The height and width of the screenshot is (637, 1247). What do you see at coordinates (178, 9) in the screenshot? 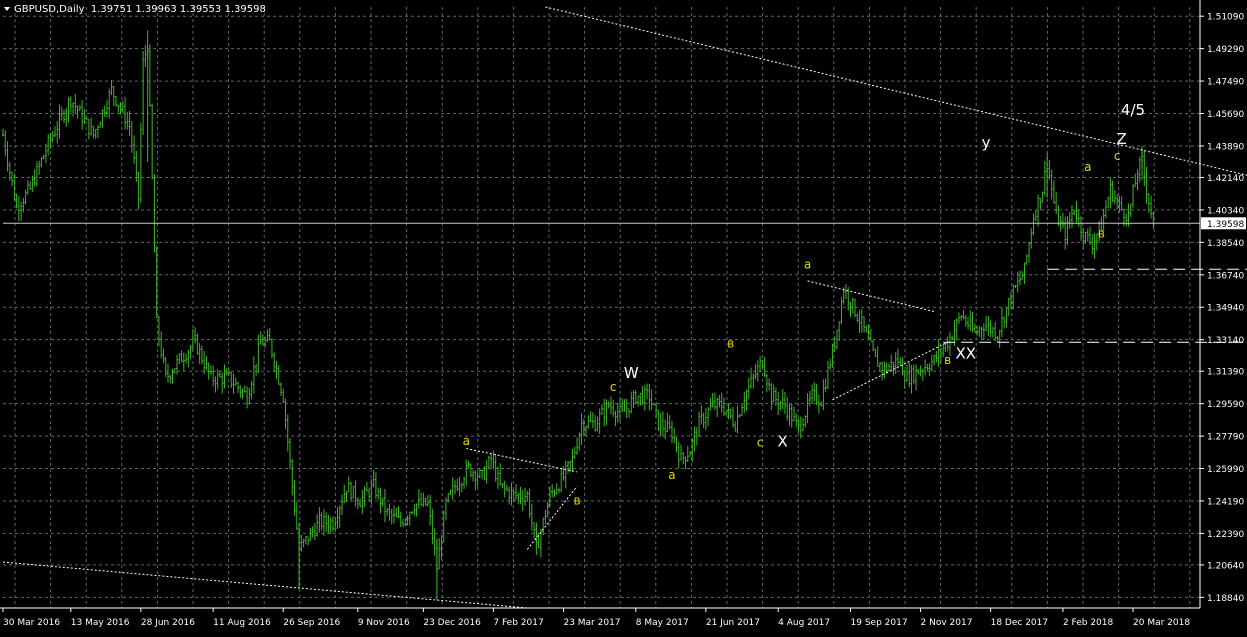
I see `ohlc-values: 1.39751 1.39963 1.39553 1.39598` at bounding box center [178, 9].